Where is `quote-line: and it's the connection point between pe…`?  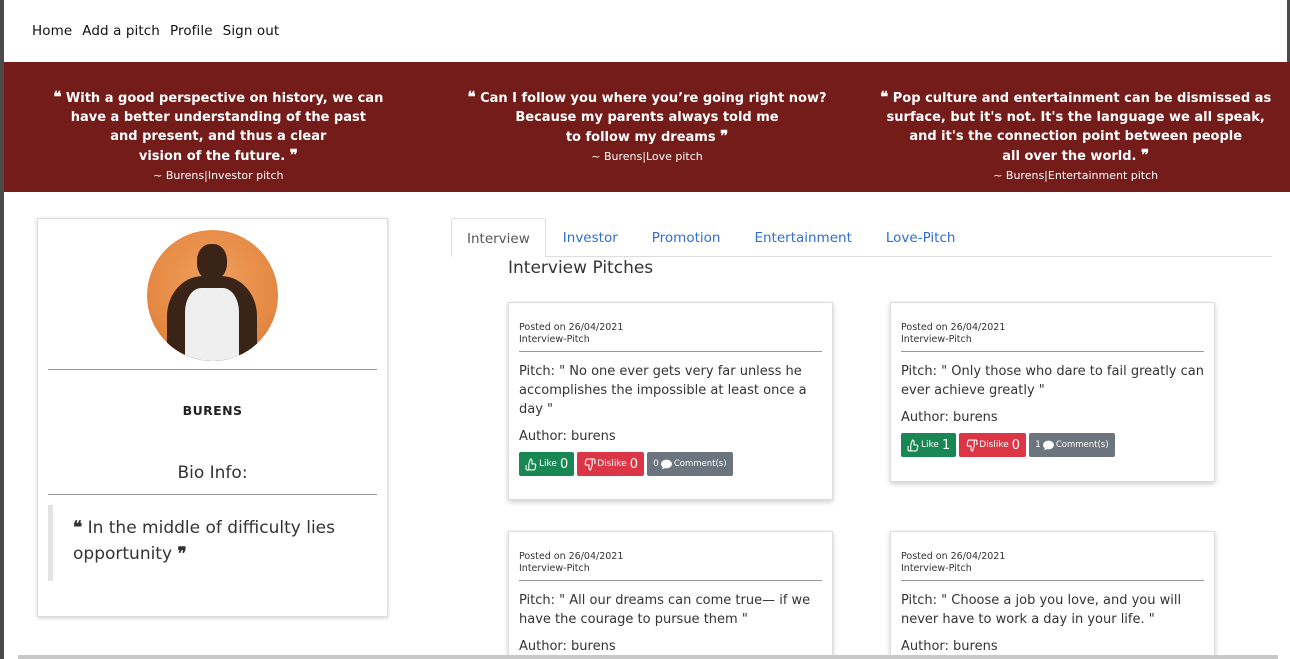
quote-line: and it's the connection point between pe… is located at coordinates (1076, 136).